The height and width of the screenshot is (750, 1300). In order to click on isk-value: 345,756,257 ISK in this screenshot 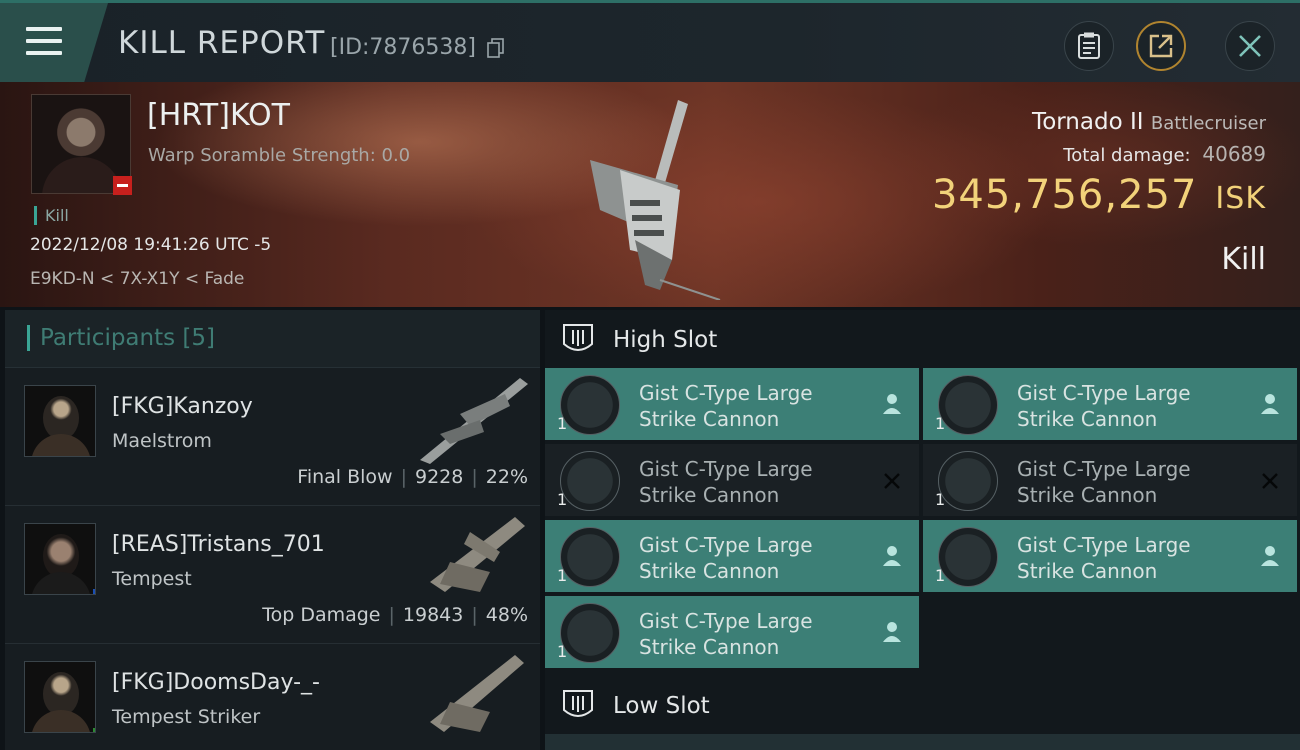, I will do `click(1099, 195)`.